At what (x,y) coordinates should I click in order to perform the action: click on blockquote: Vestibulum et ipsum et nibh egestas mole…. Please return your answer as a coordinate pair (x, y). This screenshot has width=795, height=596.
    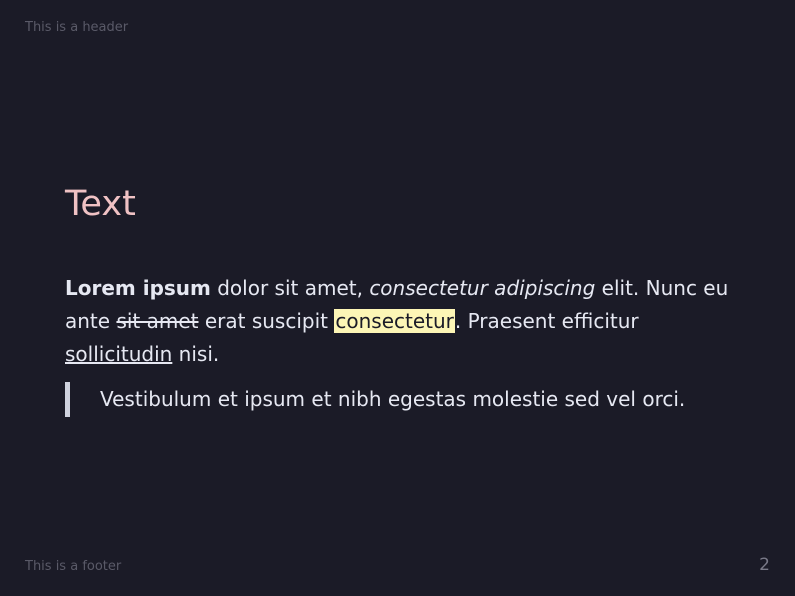
    Looking at the image, I should click on (405, 399).